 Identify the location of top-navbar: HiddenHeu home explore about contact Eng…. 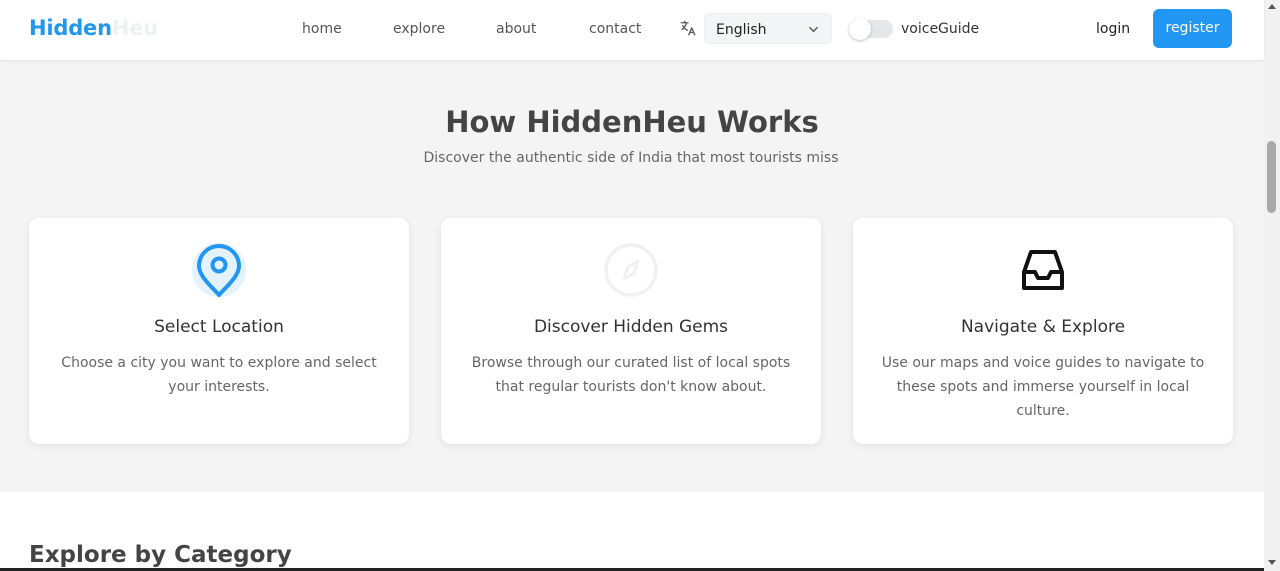
(632, 30).